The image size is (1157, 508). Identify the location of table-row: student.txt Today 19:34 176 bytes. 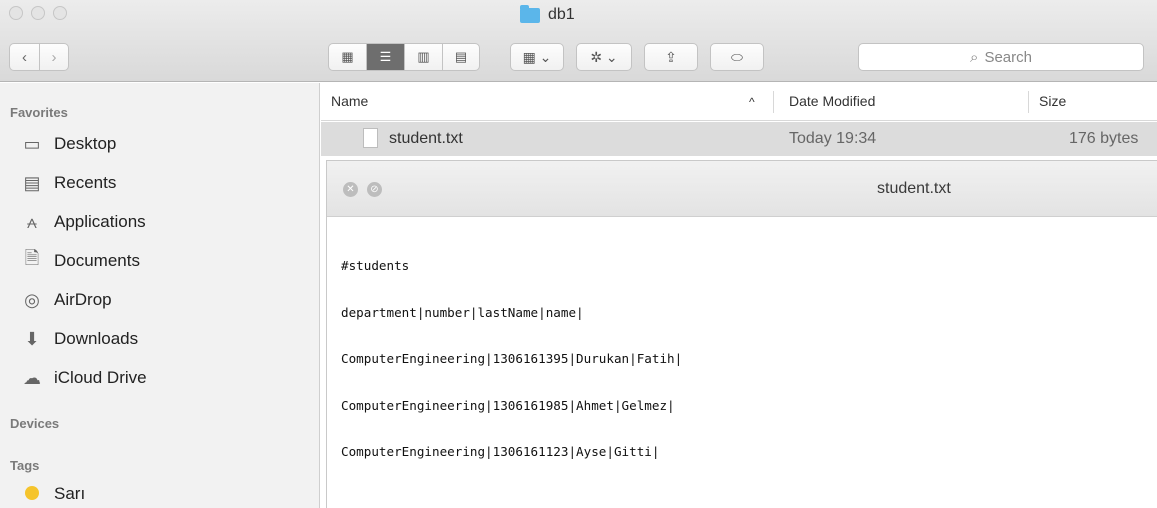
(739, 139).